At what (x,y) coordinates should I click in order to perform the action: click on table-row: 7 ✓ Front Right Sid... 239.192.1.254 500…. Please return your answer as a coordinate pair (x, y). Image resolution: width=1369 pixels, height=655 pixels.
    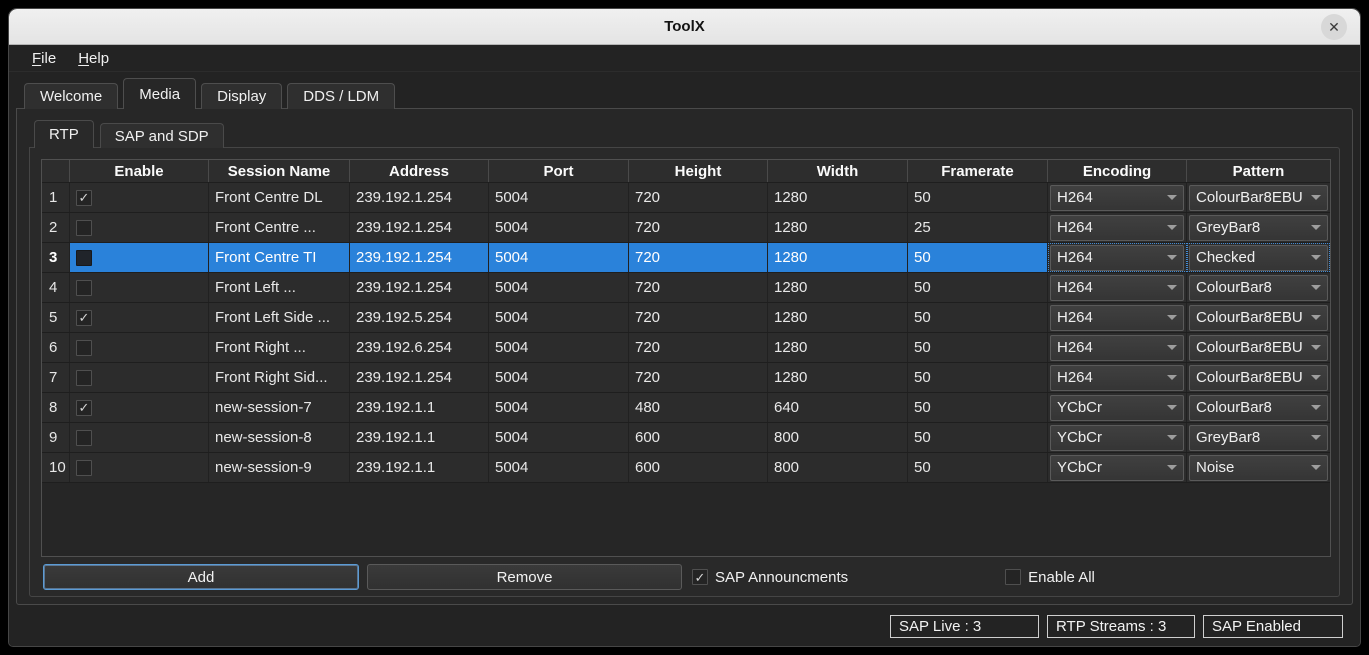
    Looking at the image, I should click on (686, 378).